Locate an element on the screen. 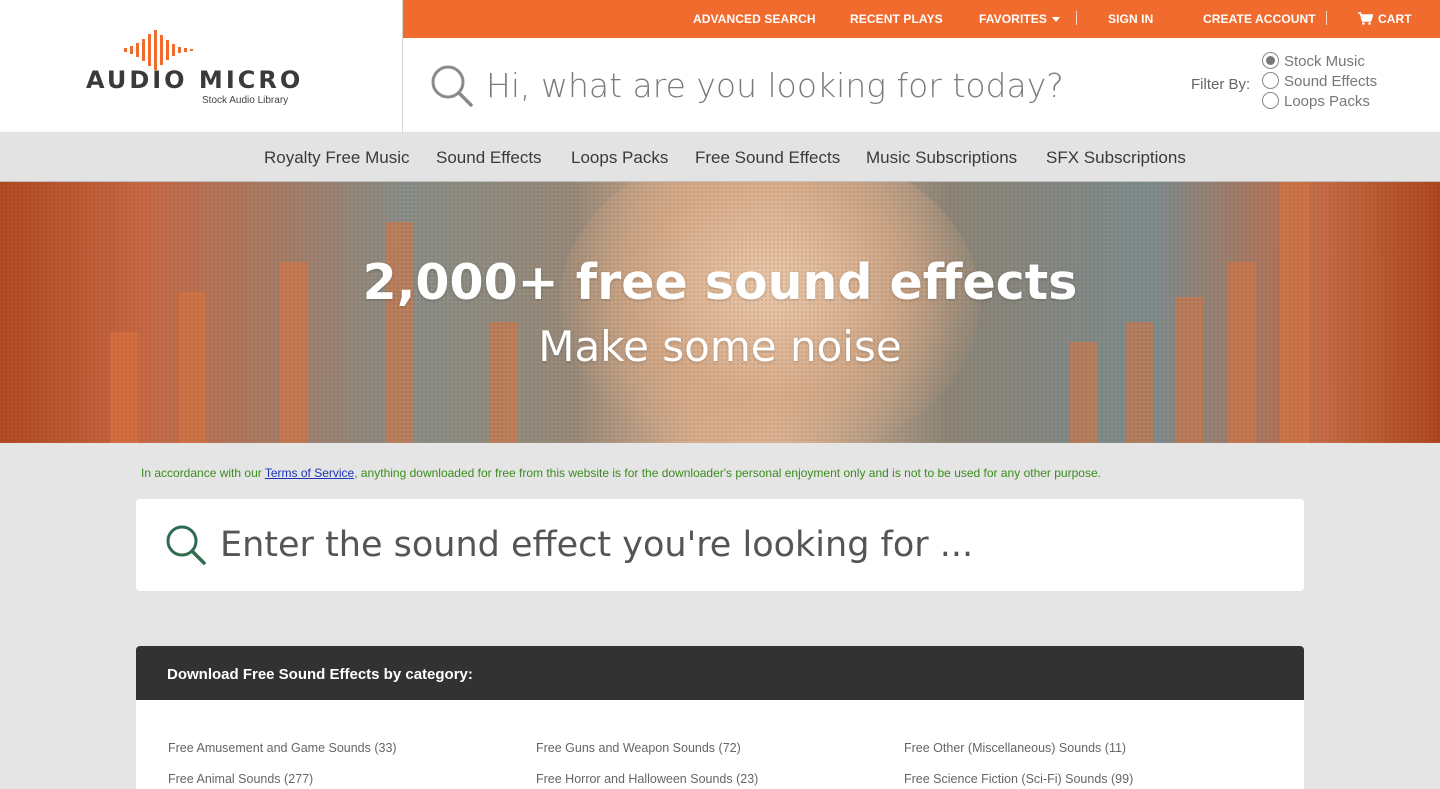  terms-of-service-link: Terms of Service is located at coordinates (309, 473).